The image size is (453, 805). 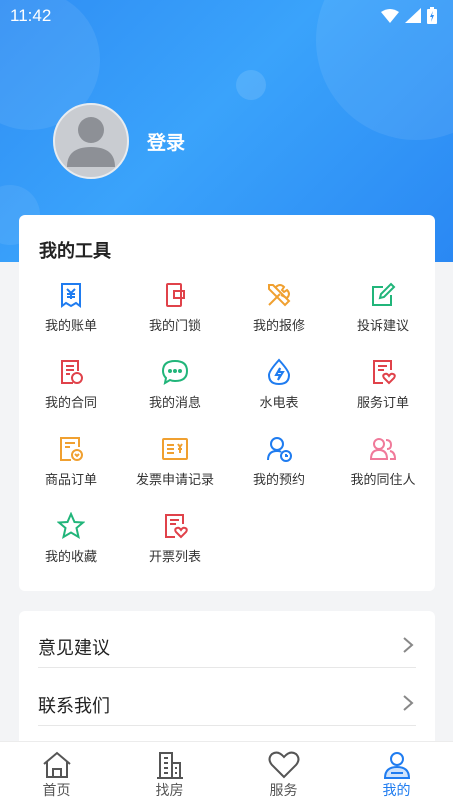 What do you see at coordinates (169, 791) in the screenshot?
I see `tab-label: 找房` at bounding box center [169, 791].